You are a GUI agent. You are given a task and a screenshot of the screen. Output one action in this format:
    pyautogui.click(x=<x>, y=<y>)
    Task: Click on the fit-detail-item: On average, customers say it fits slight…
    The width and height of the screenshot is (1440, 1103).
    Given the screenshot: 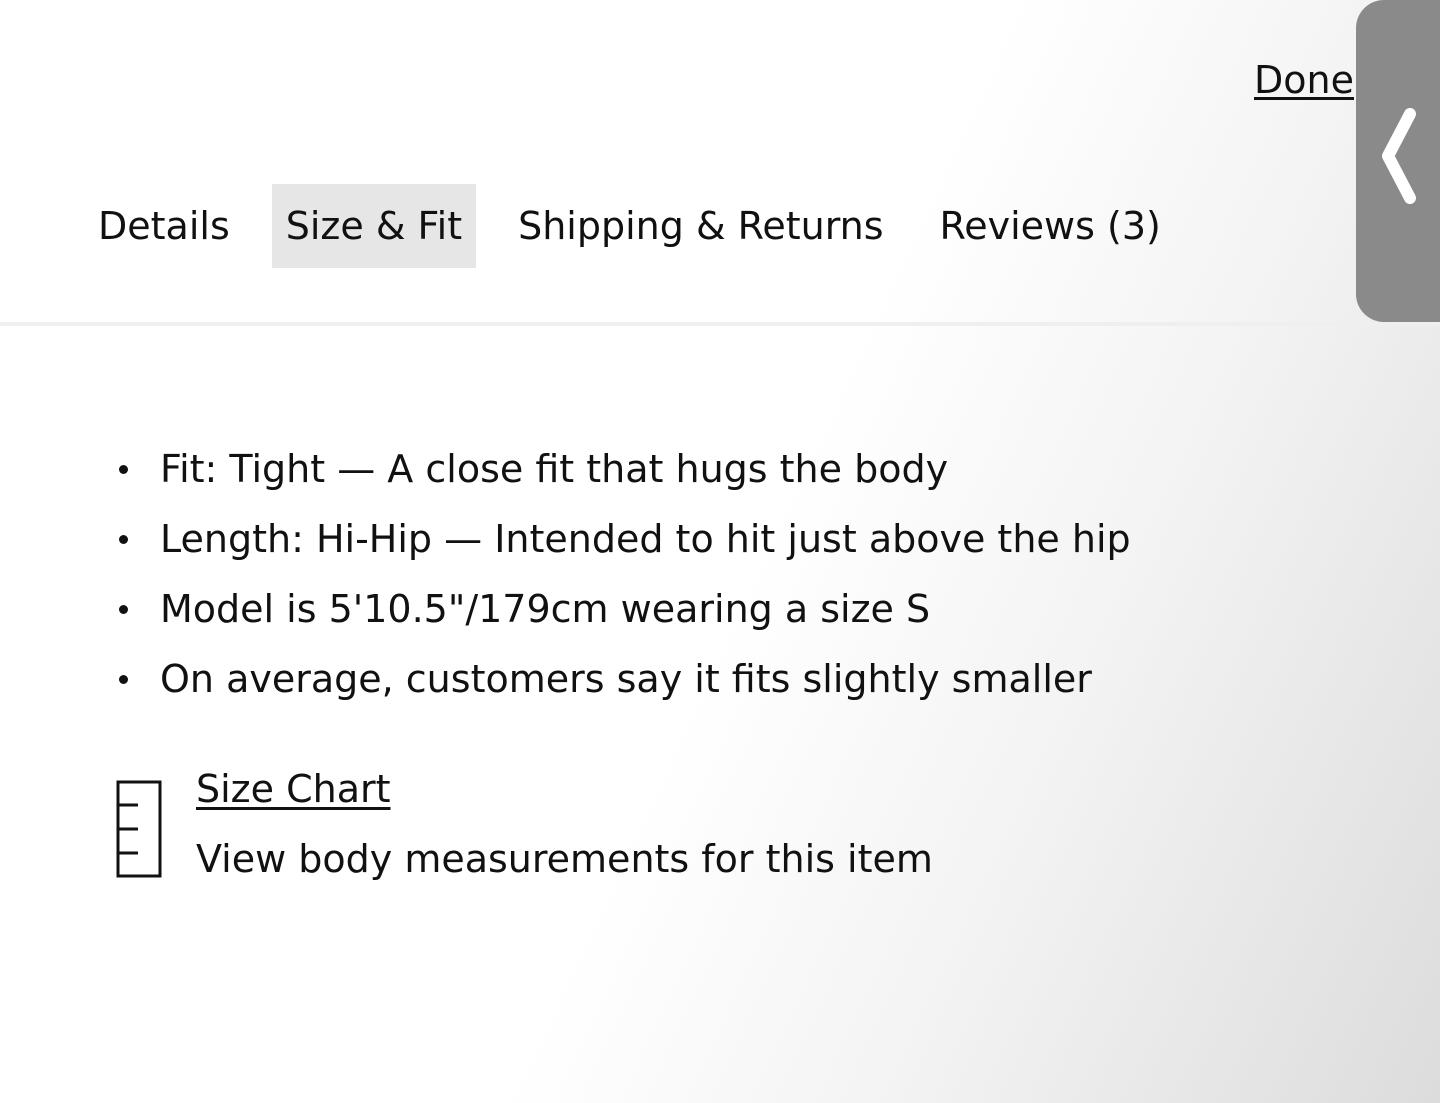 What is the action you would take?
    pyautogui.click(x=622, y=679)
    